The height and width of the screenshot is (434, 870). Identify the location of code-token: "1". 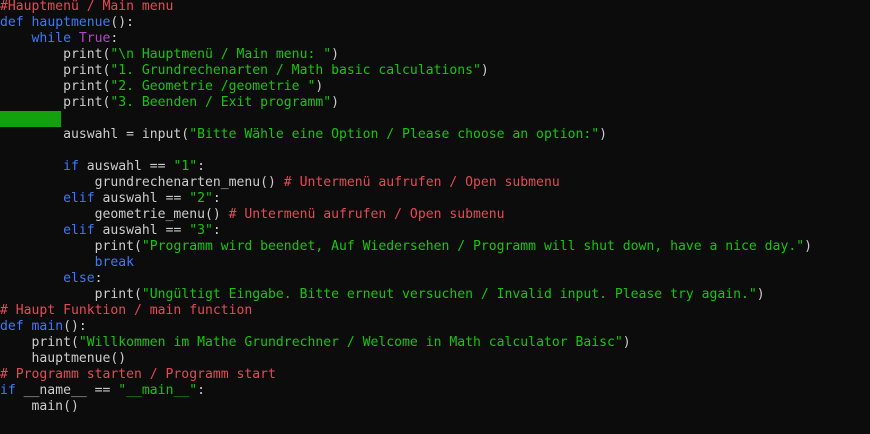
(185, 166).